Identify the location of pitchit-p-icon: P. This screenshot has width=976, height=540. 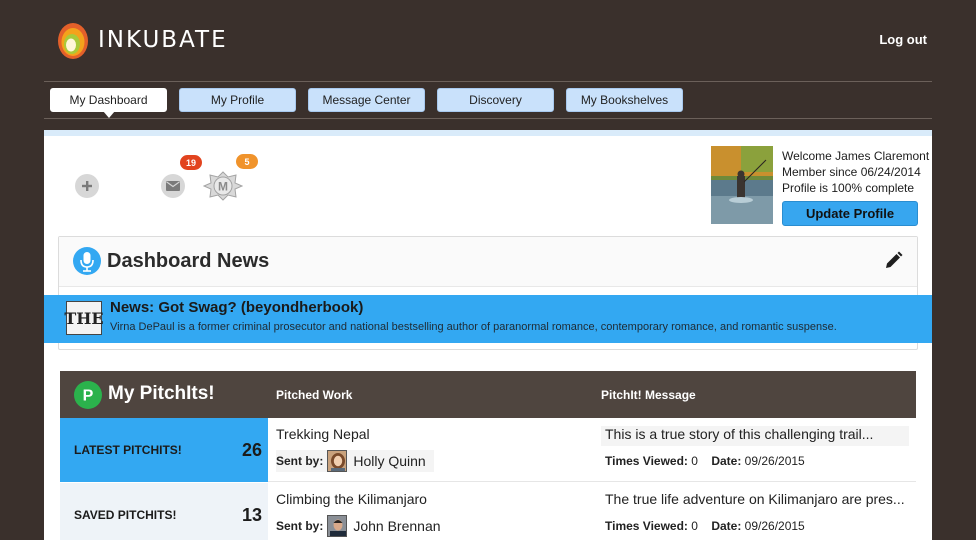
(88, 395).